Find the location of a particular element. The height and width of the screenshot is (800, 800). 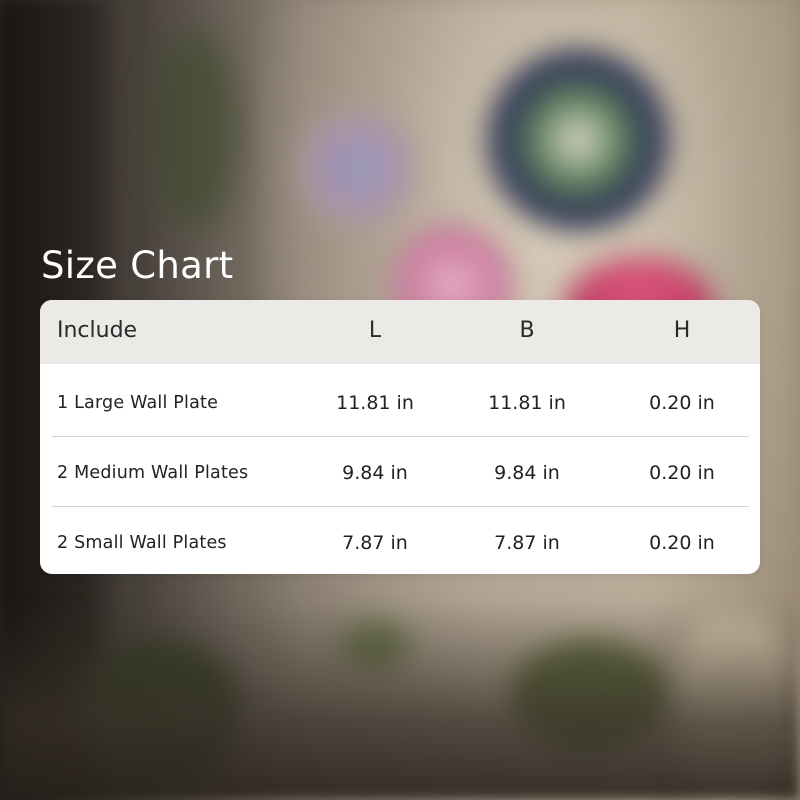

header-length: L is located at coordinates (375, 330).